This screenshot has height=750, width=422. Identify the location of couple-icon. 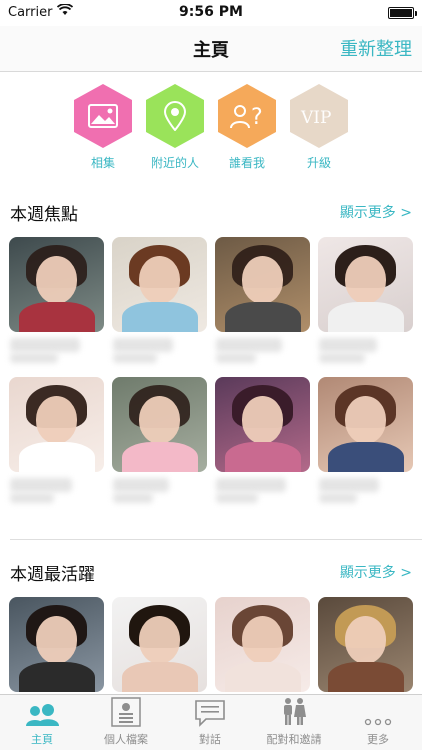
(294, 711).